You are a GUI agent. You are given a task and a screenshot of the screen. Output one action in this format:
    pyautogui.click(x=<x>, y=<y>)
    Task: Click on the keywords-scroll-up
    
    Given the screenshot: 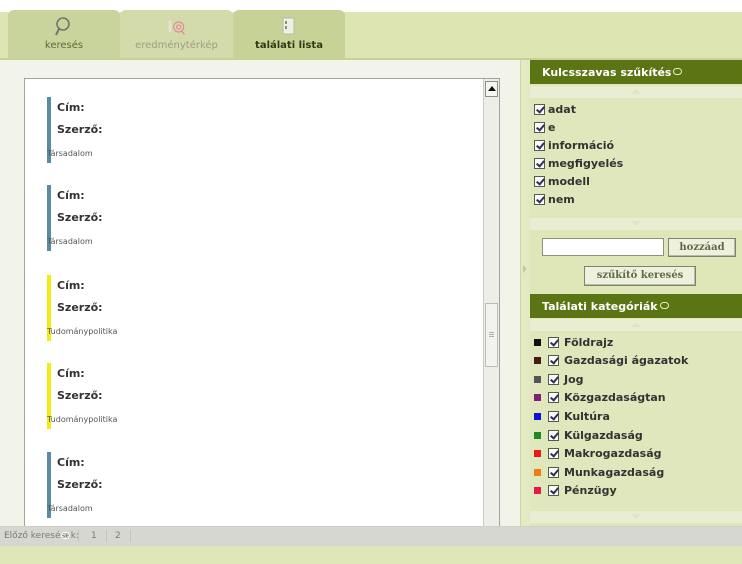 What is the action you would take?
    pyautogui.click(x=636, y=92)
    